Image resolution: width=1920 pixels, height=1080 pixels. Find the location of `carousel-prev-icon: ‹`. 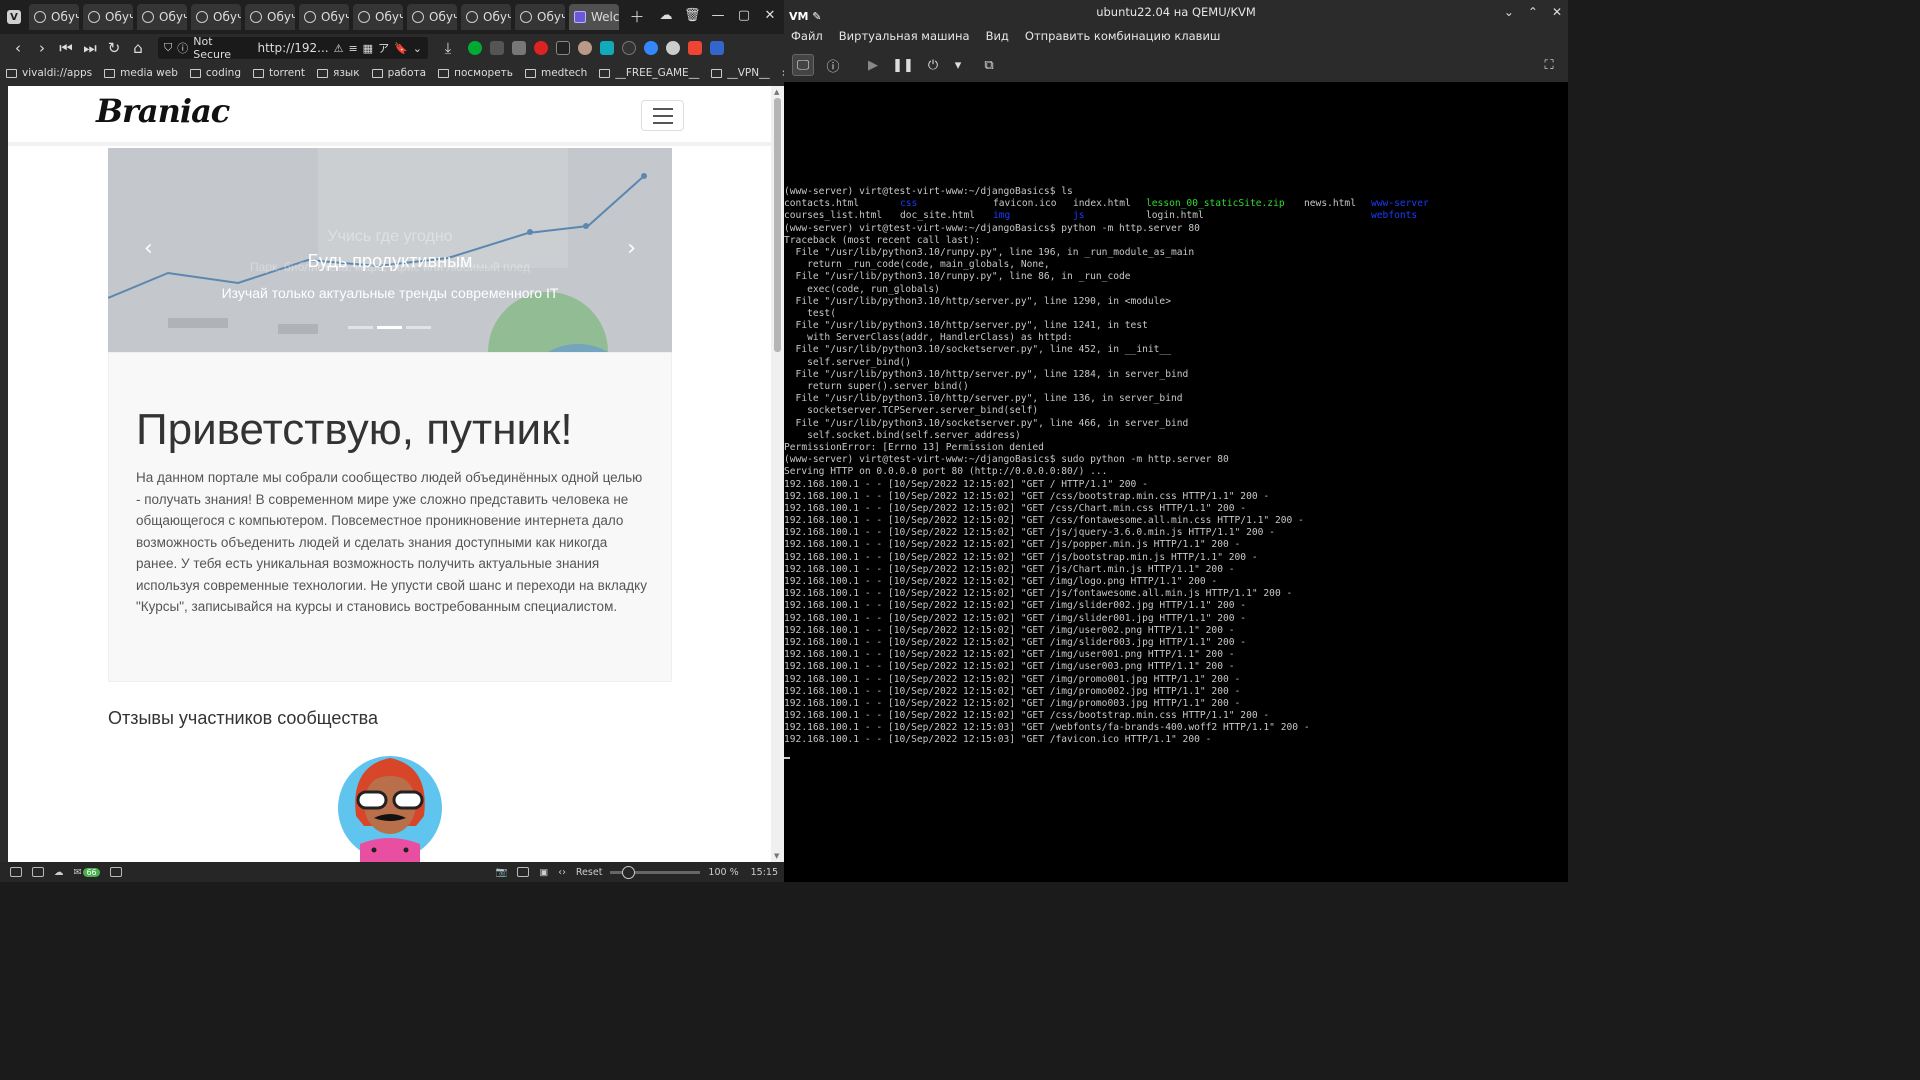

carousel-prev-icon: ‹ is located at coordinates (148, 248).